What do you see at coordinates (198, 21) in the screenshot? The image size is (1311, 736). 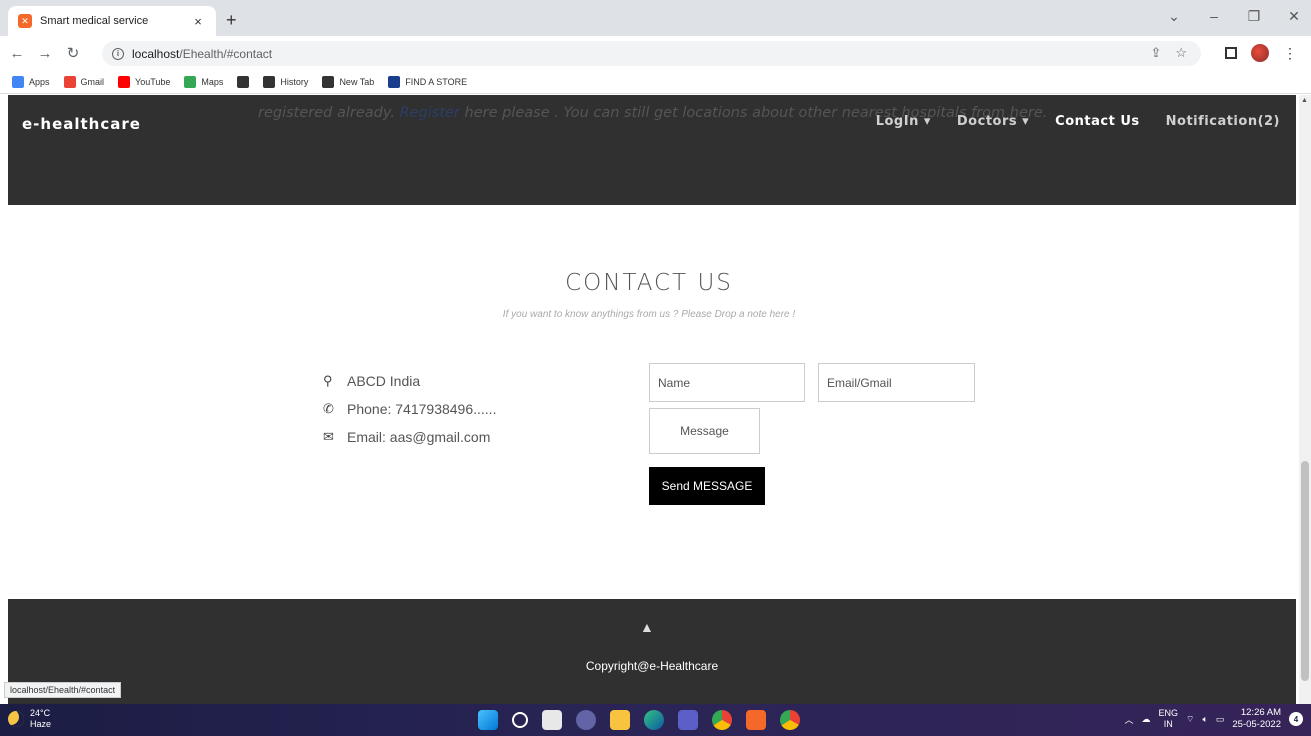 I see `close-tab-icon: ×` at bounding box center [198, 21].